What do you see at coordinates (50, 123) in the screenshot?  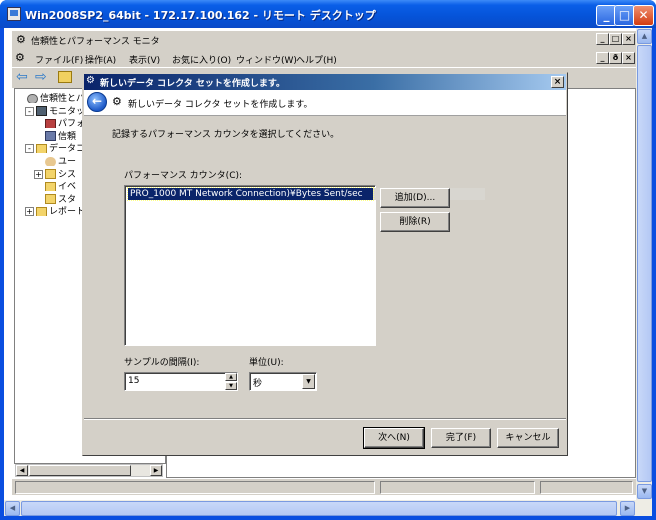 I see `perf-icon` at bounding box center [50, 123].